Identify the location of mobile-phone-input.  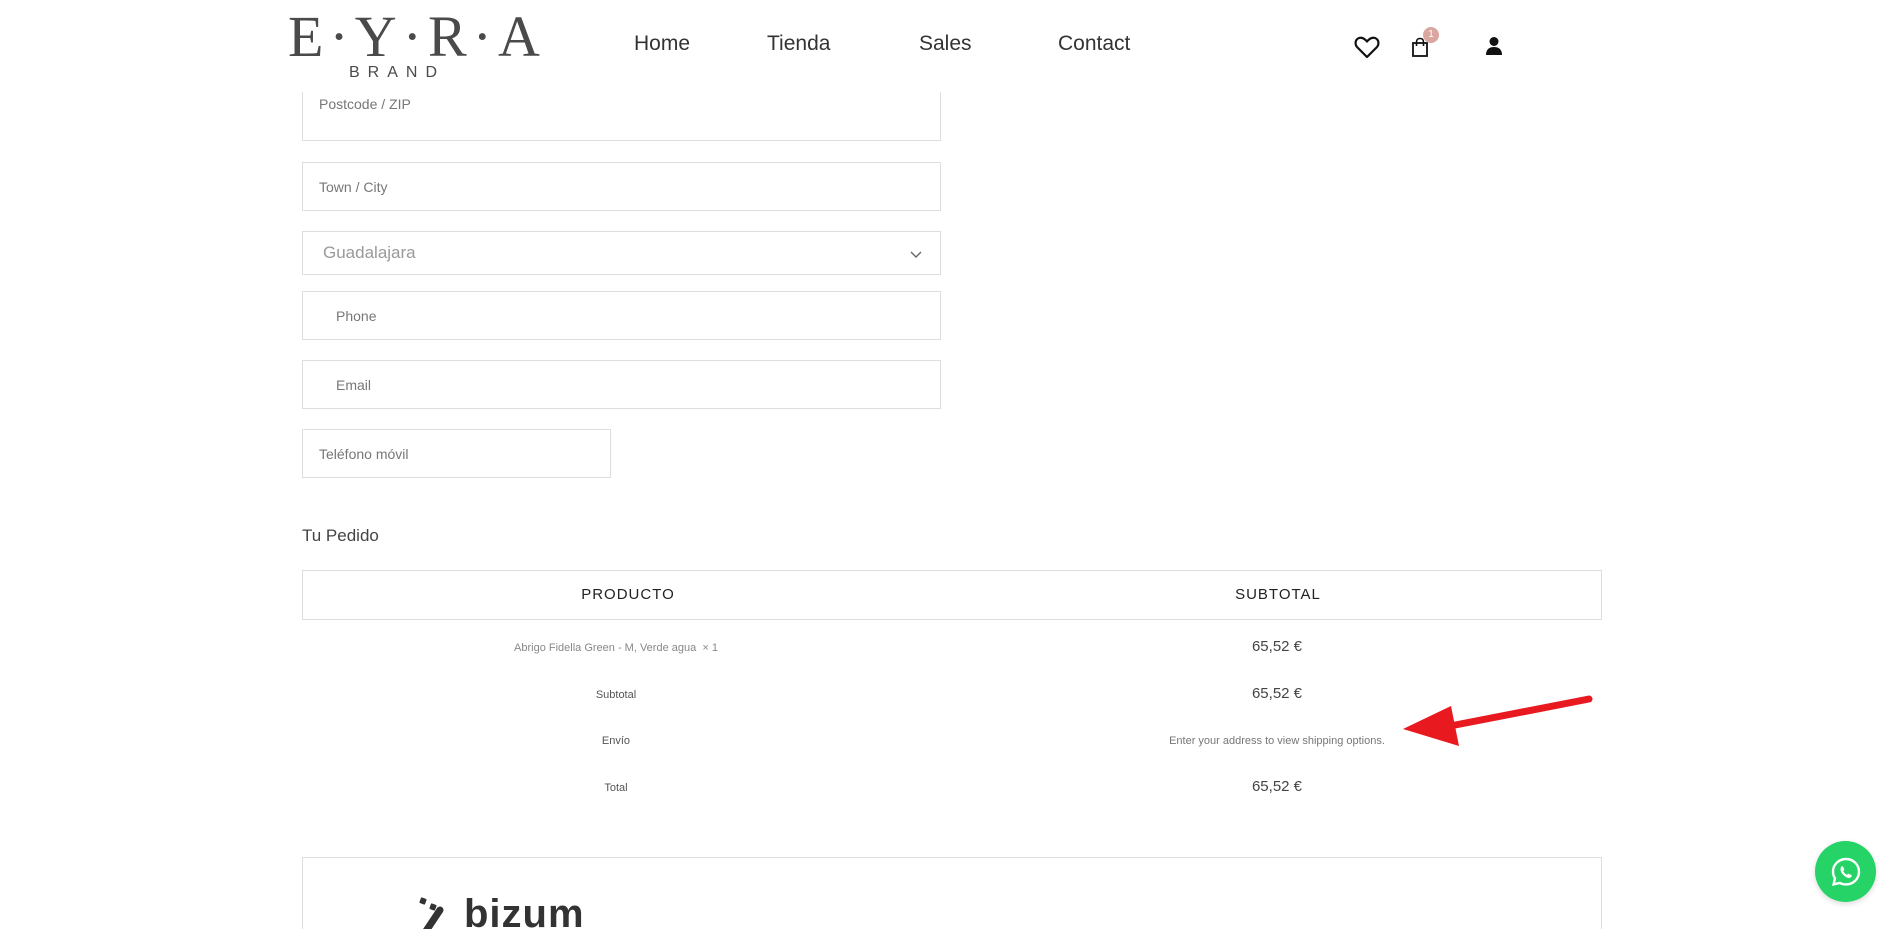
(456, 453).